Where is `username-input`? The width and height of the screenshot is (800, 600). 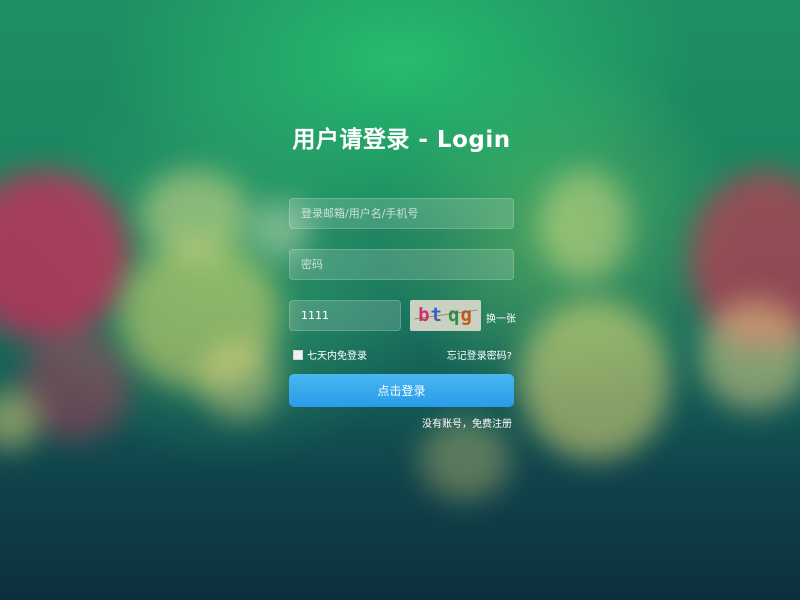 username-input is located at coordinates (401, 213).